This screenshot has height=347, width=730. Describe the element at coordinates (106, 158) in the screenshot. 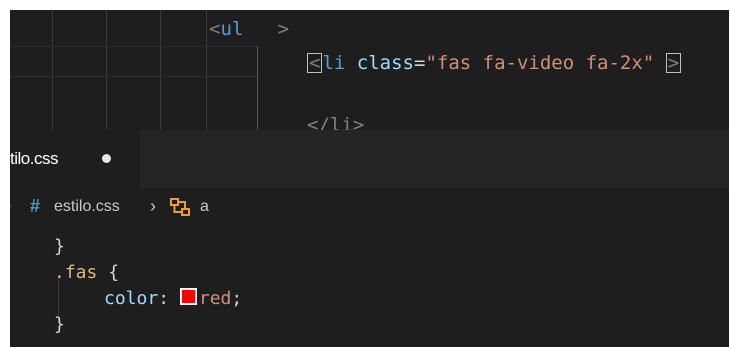

I see `unsaved-dot-icon` at that location.